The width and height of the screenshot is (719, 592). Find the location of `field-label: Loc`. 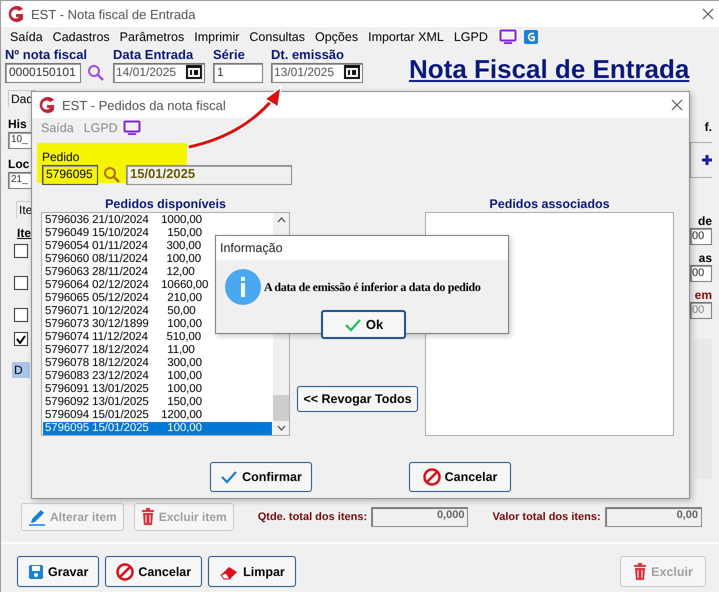

field-label: Loc is located at coordinates (19, 164).